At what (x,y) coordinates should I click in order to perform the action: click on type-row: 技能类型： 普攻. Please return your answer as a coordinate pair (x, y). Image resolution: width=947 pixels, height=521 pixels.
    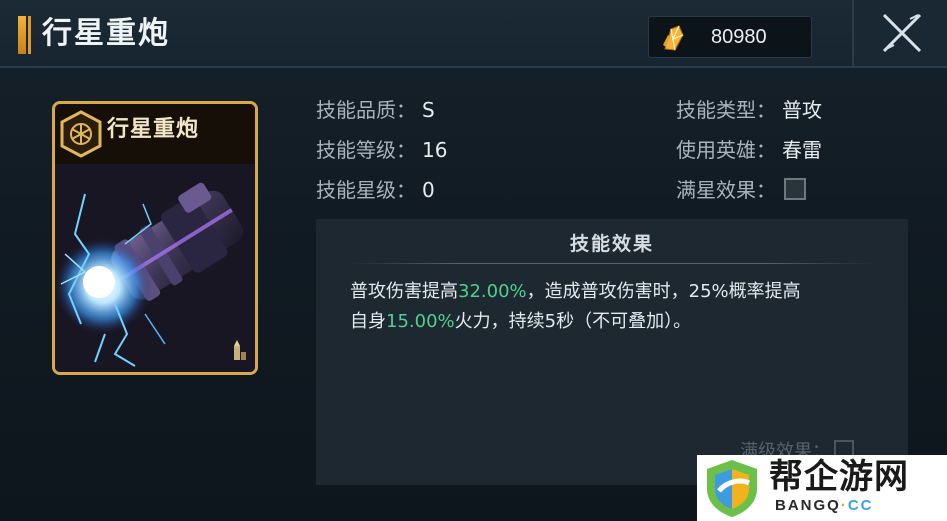
    Looking at the image, I should click on (749, 110).